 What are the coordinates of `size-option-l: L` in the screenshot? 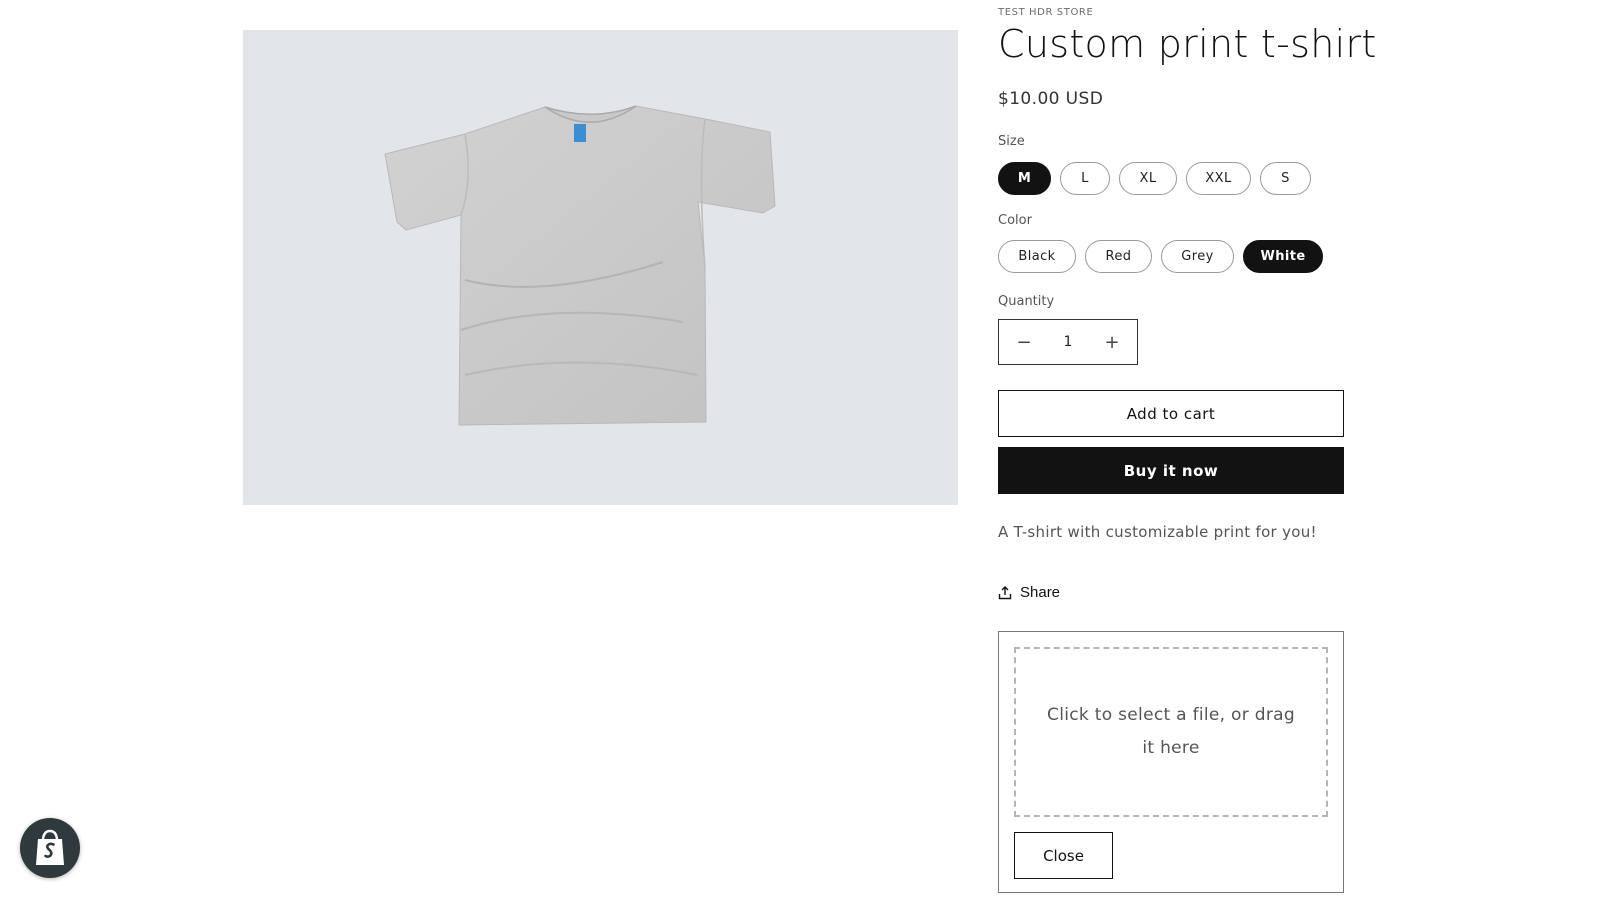 It's located at (1085, 178).